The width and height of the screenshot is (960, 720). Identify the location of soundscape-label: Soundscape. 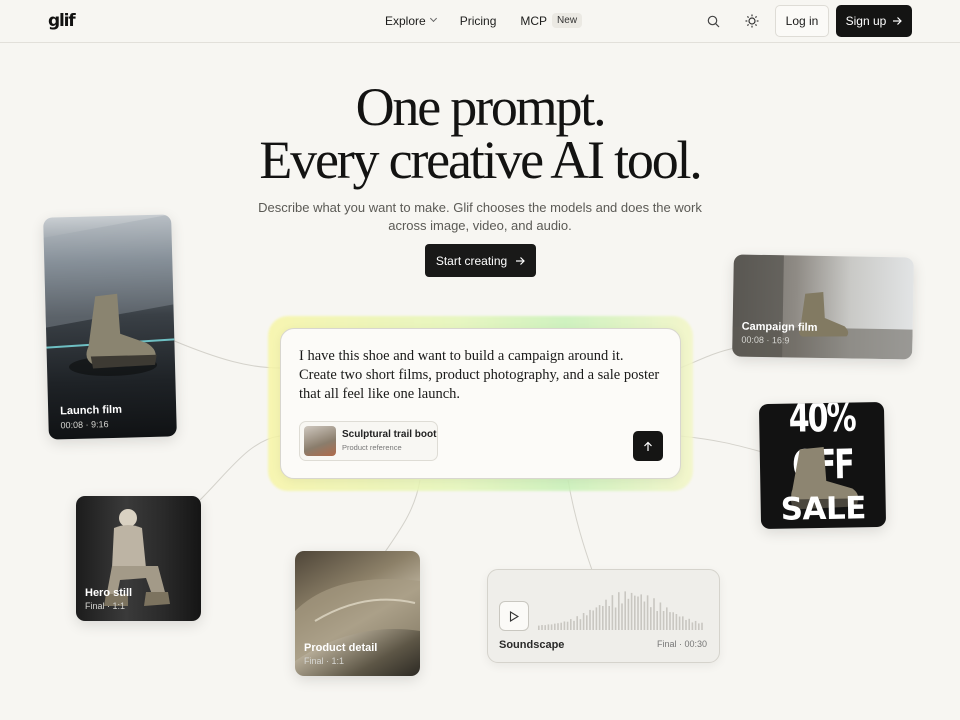
(532, 645).